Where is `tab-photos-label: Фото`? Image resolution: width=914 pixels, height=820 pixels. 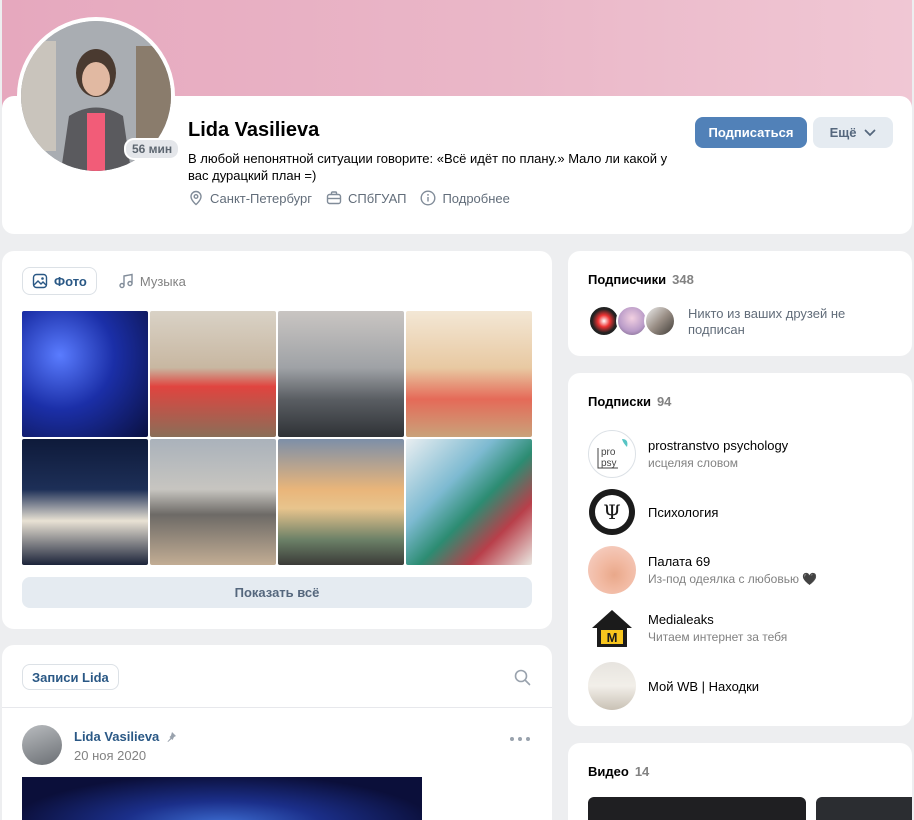 tab-photos-label: Фото is located at coordinates (70, 281).